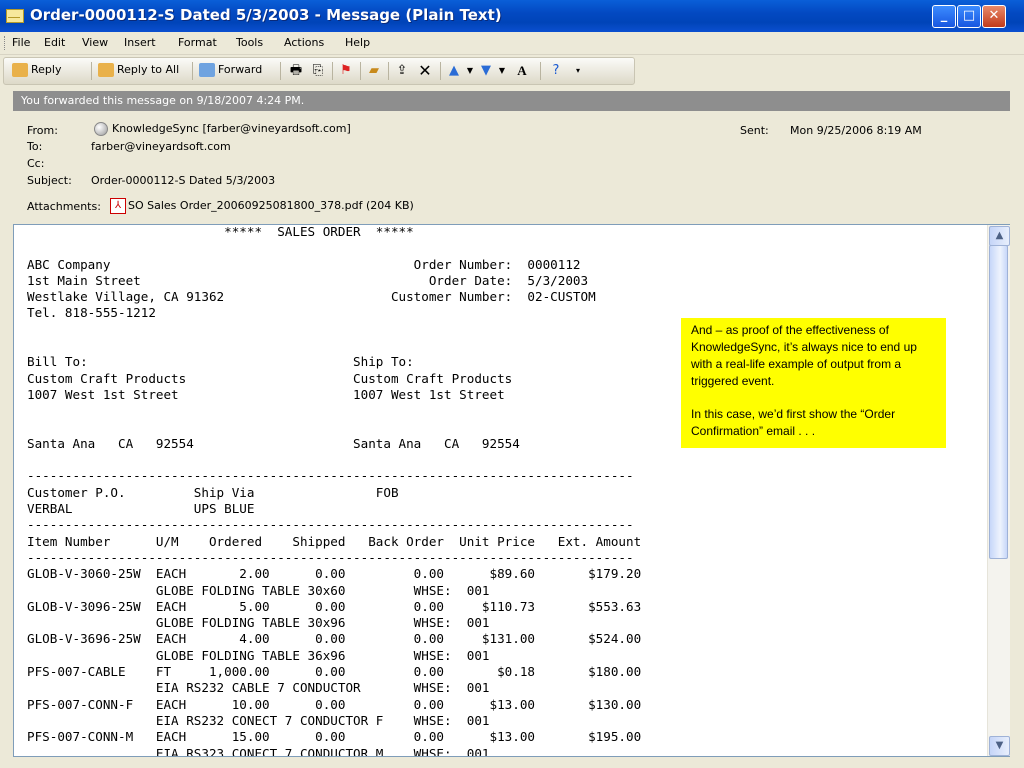  Describe the element at coordinates (6, 43) in the screenshot. I see `menu-grip` at that location.